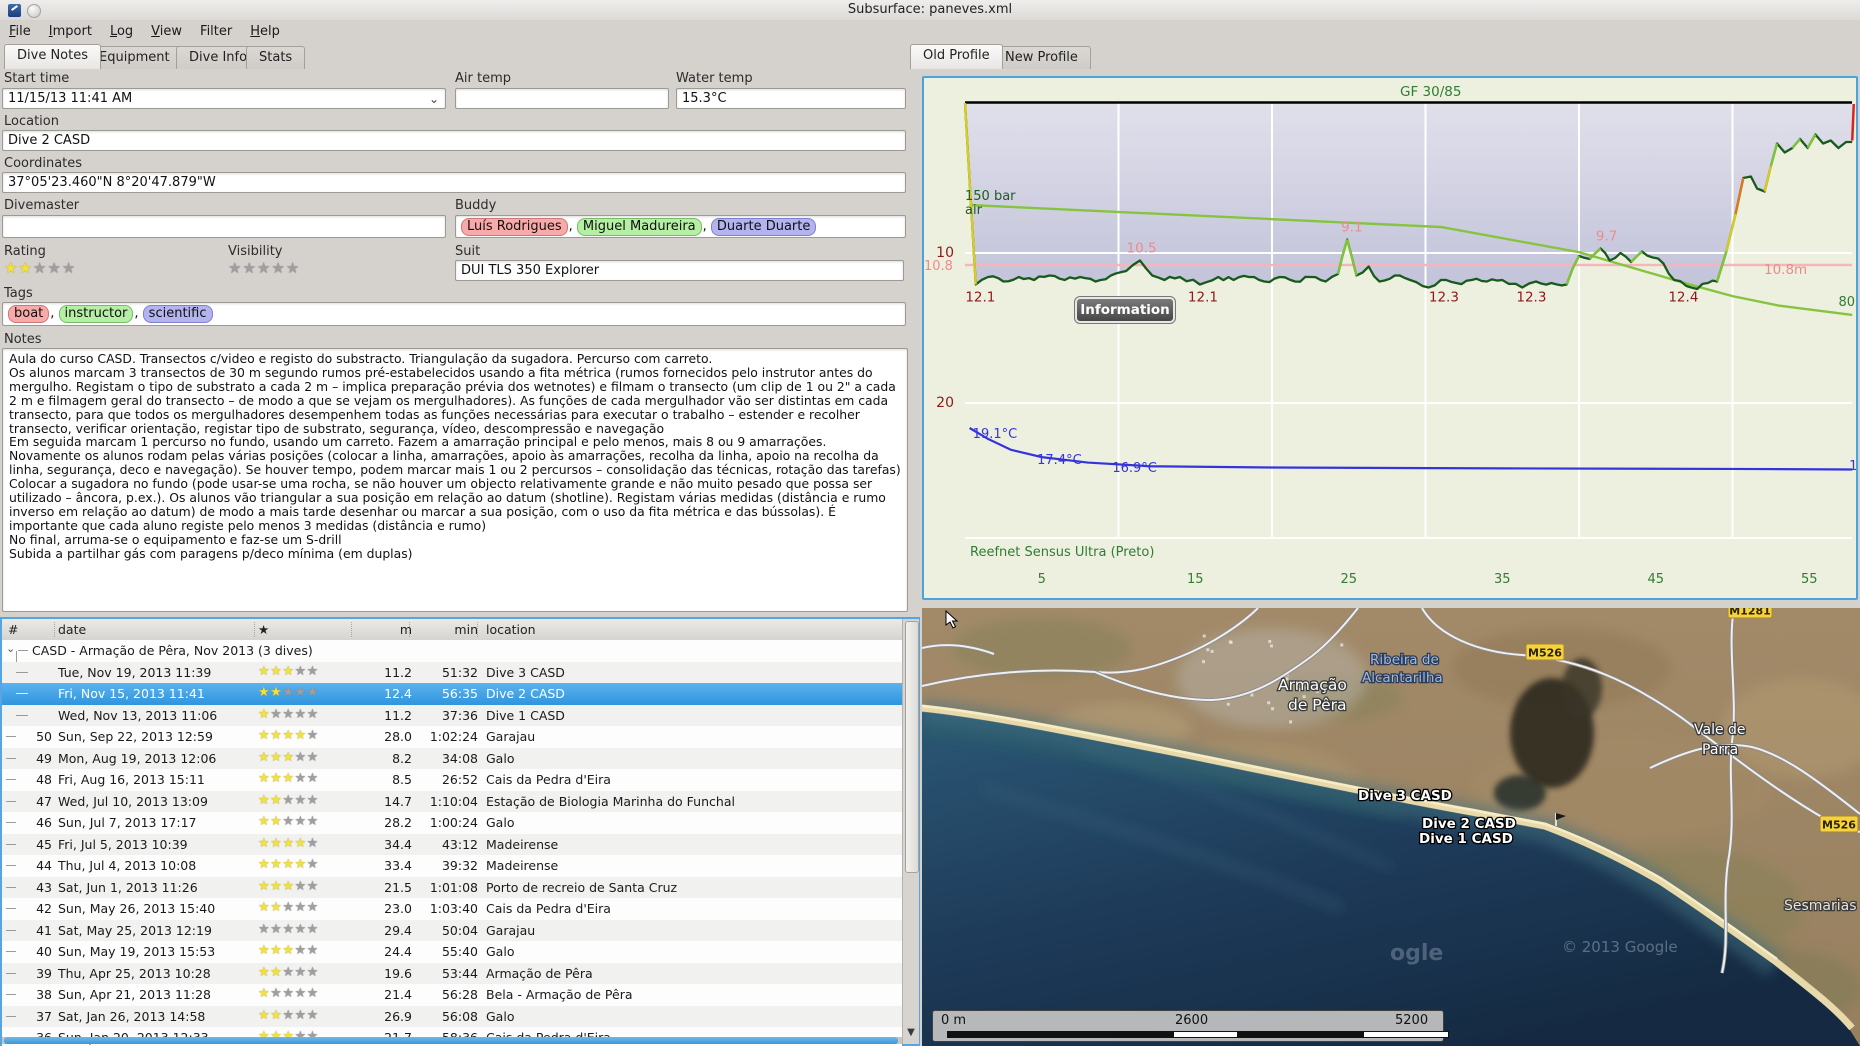  I want to click on max-depth-label: 12.3, so click(1531, 297).